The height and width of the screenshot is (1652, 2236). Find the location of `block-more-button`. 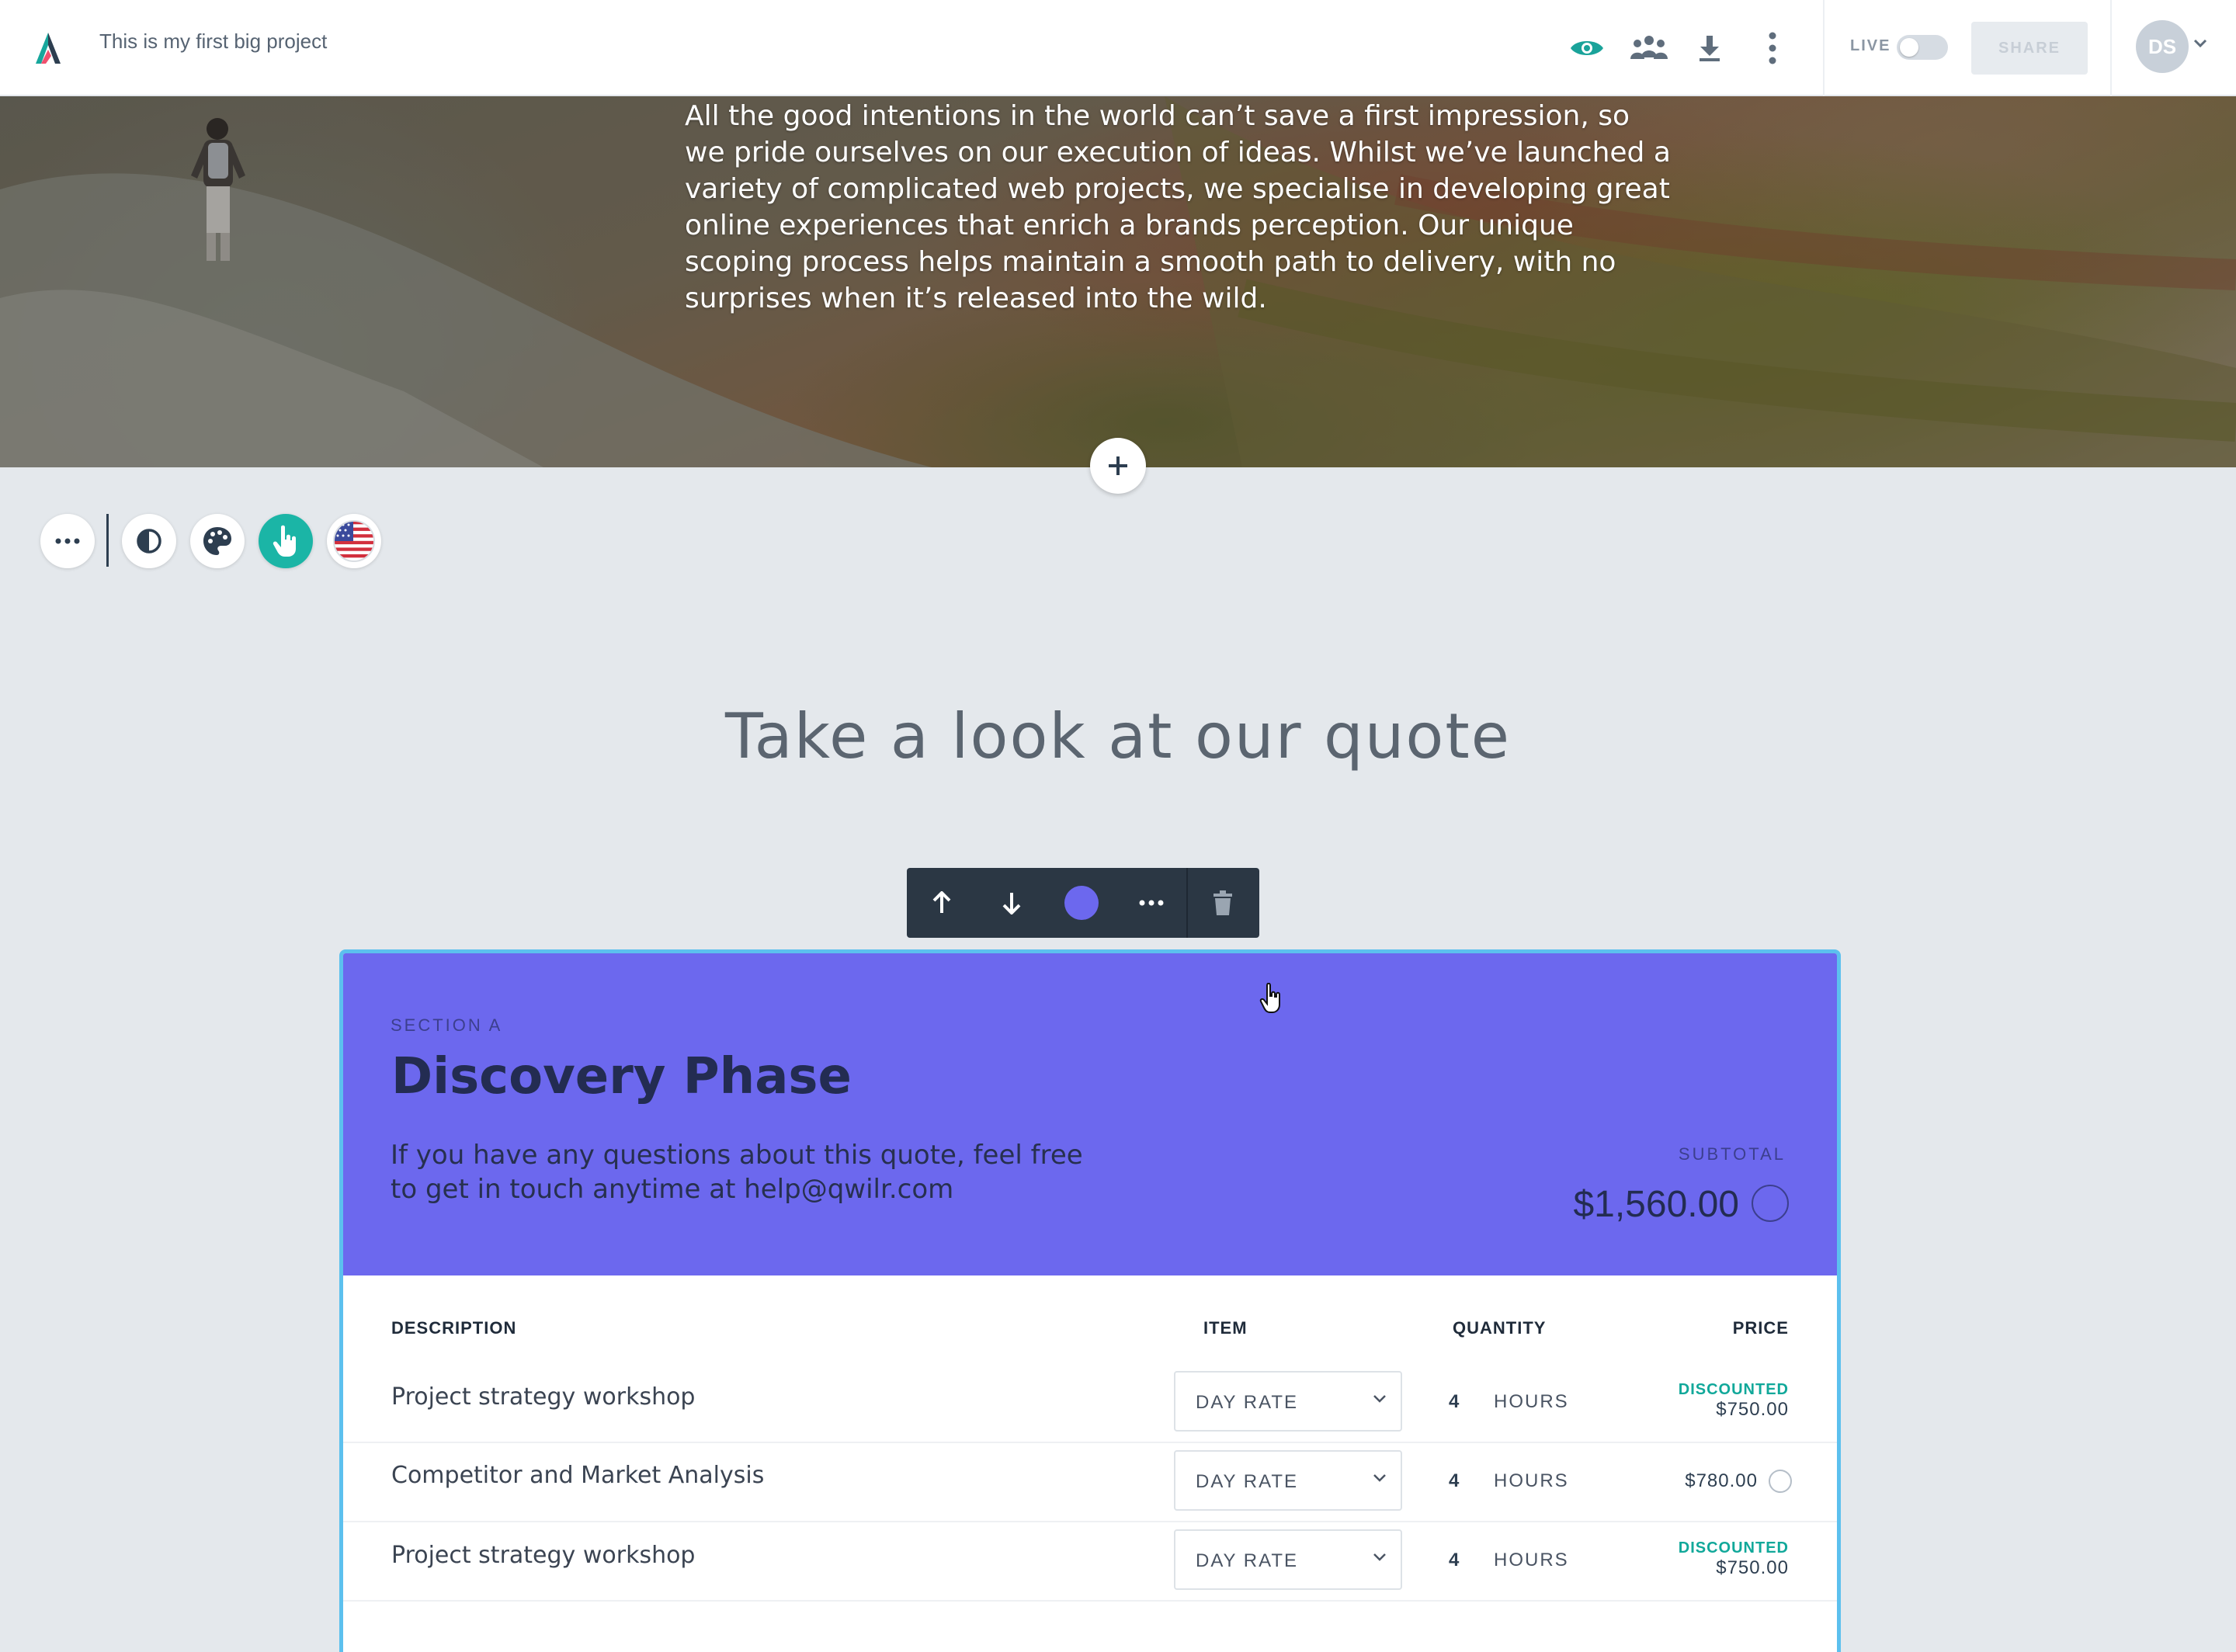

block-more-button is located at coordinates (1151, 903).